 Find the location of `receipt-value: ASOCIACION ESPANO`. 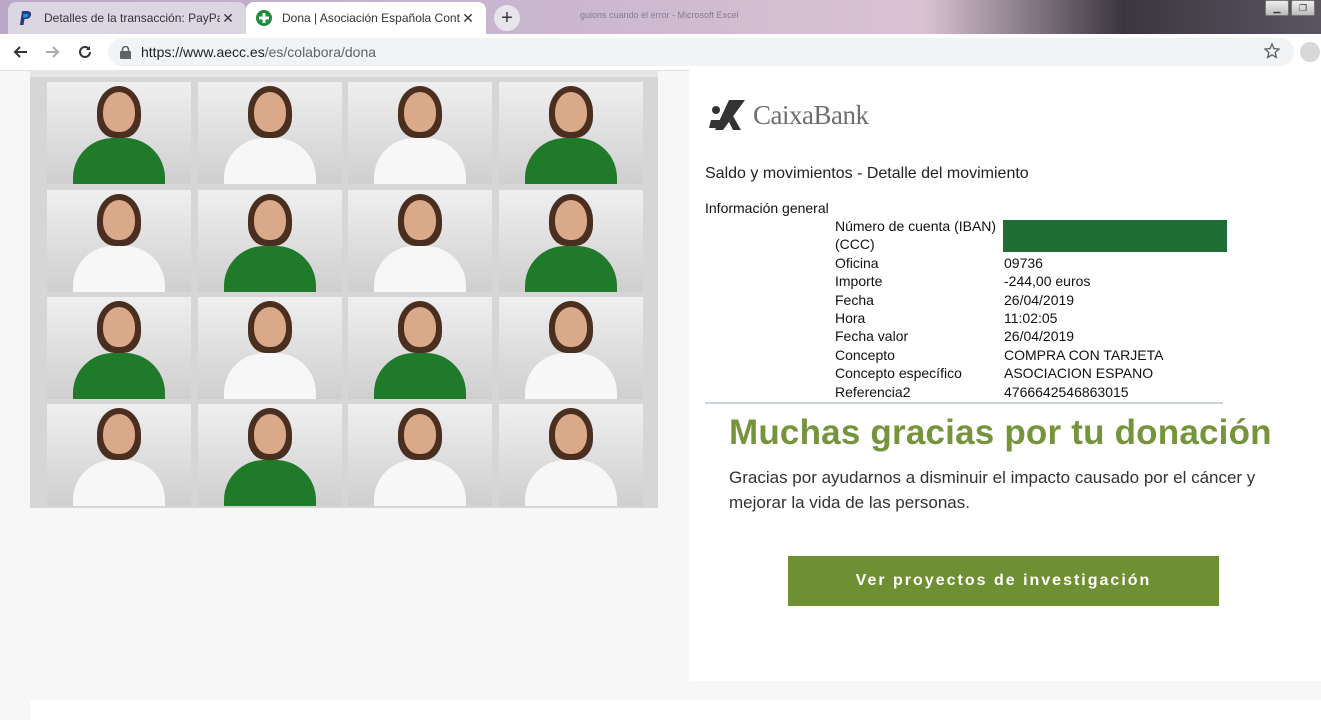

receipt-value: ASOCIACION ESPANO is located at coordinates (1079, 373).